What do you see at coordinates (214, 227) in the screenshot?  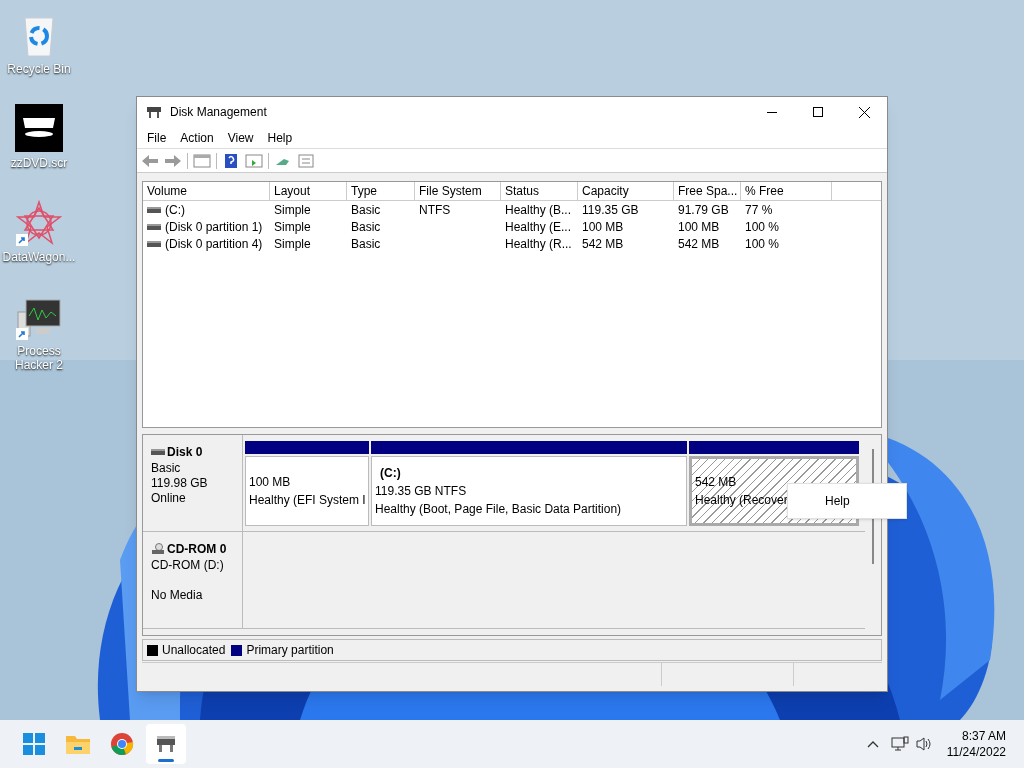 I see `table-cell-text: (Disk 0 partition 1)` at bounding box center [214, 227].